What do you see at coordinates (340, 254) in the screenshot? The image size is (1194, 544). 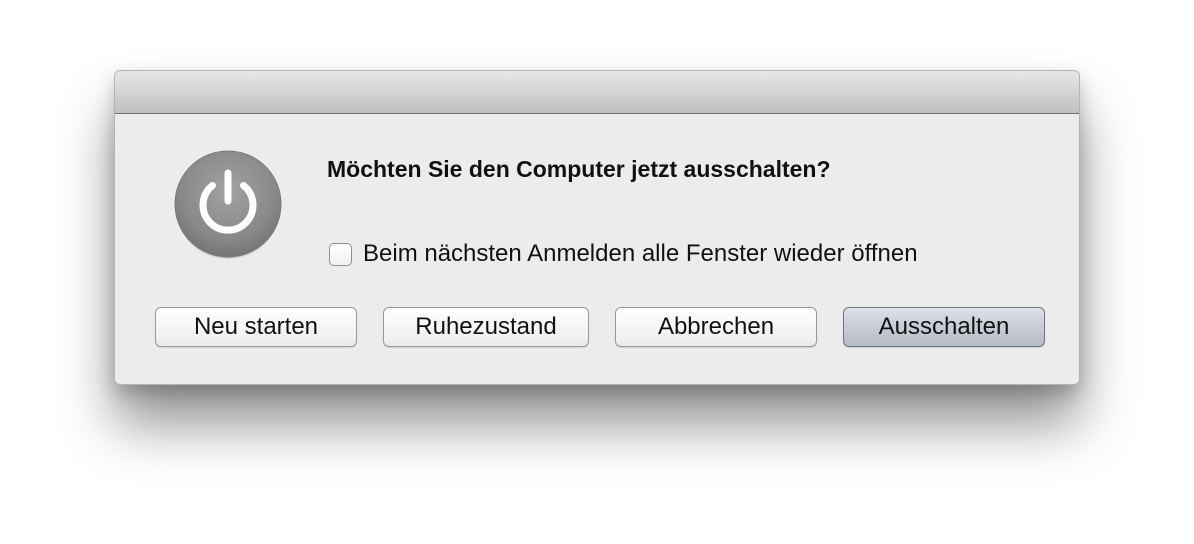 I see `reopen-windows-checkbox` at bounding box center [340, 254].